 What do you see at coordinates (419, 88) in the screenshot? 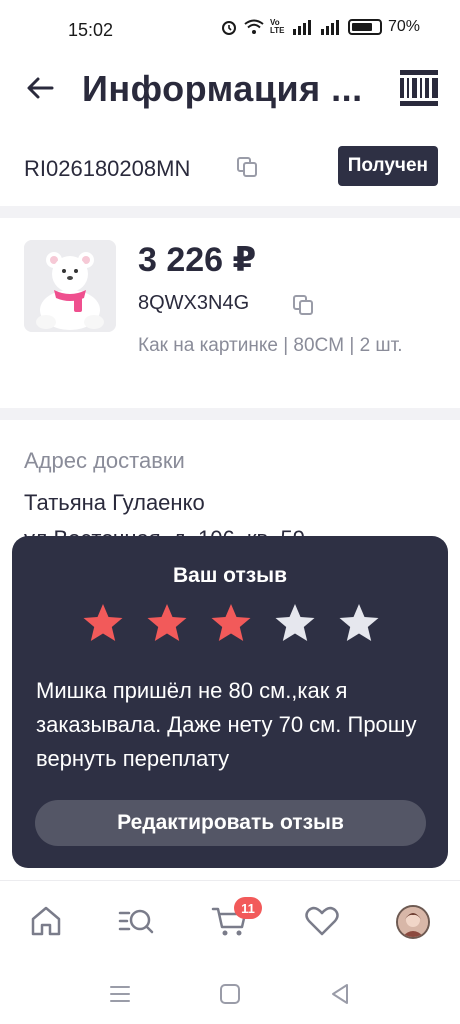
I see `barcode-icon` at bounding box center [419, 88].